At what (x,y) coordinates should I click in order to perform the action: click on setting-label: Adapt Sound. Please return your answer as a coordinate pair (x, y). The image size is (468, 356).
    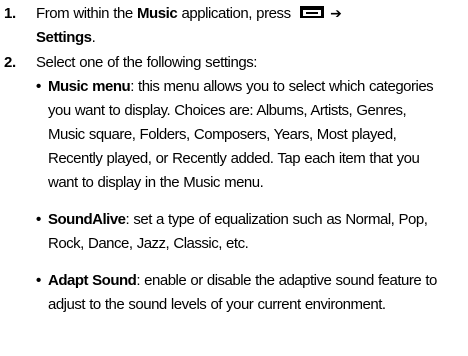
    Looking at the image, I should click on (92, 280).